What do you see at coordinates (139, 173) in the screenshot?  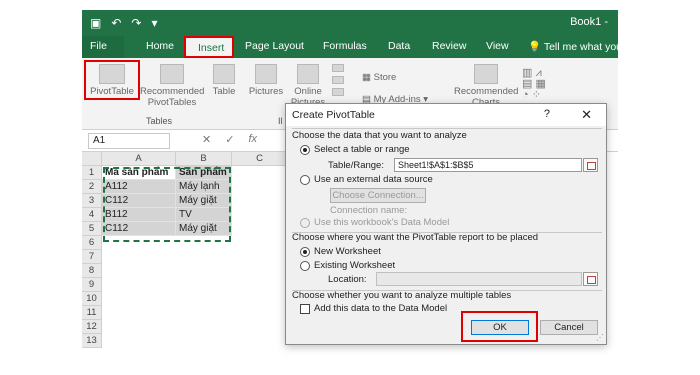 I see `cell-a1: Mã sản phẩm` at bounding box center [139, 173].